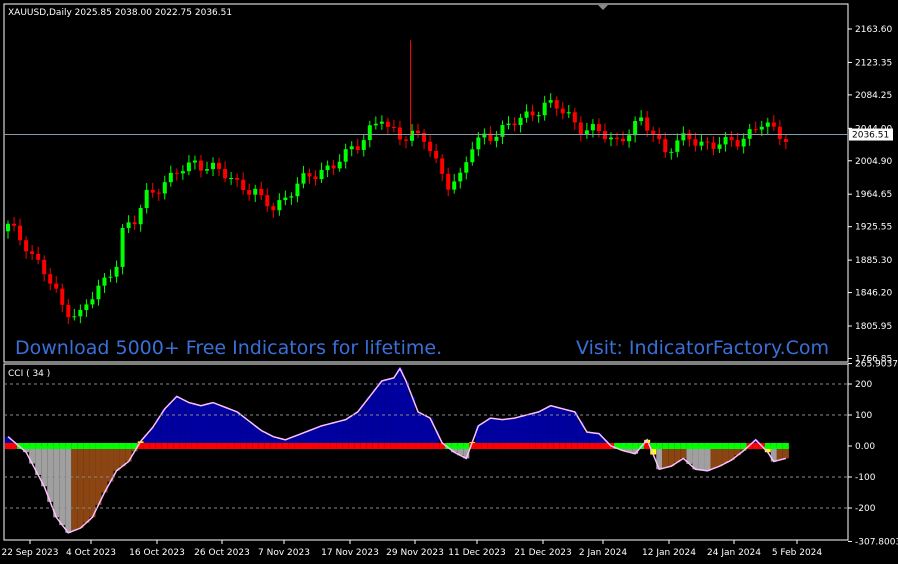  What do you see at coordinates (734, 553) in the screenshot?
I see `date-axis-label: 24 Jan 2024` at bounding box center [734, 553].